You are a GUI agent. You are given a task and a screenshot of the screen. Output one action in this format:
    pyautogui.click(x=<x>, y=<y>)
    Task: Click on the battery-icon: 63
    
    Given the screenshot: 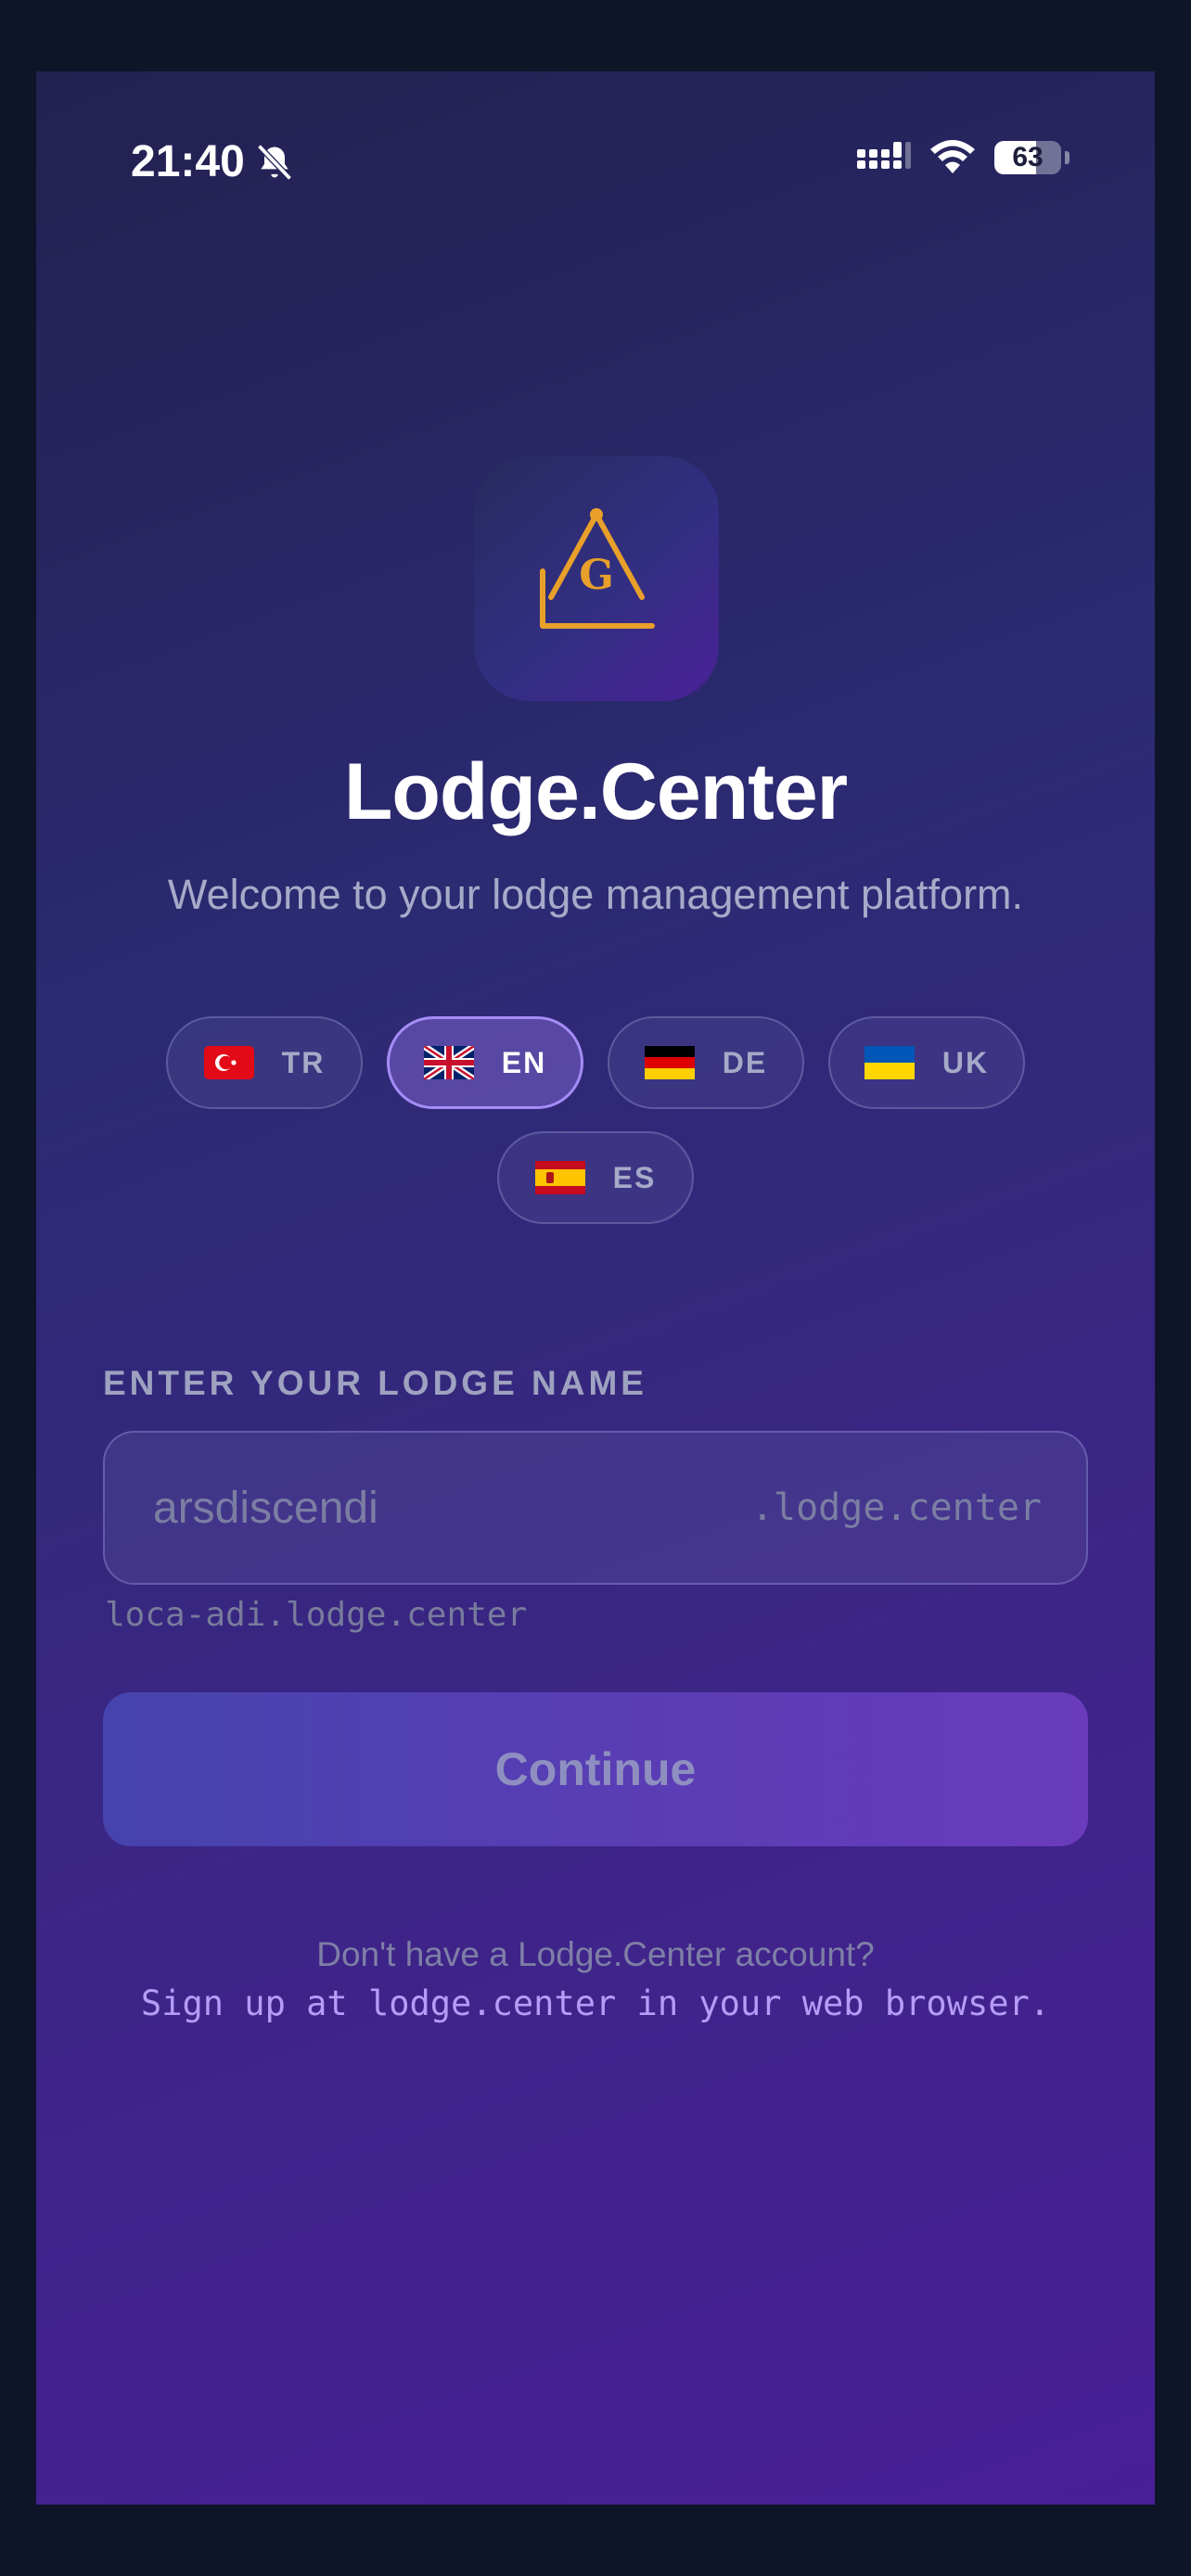 What is the action you would take?
    pyautogui.click(x=1027, y=157)
    